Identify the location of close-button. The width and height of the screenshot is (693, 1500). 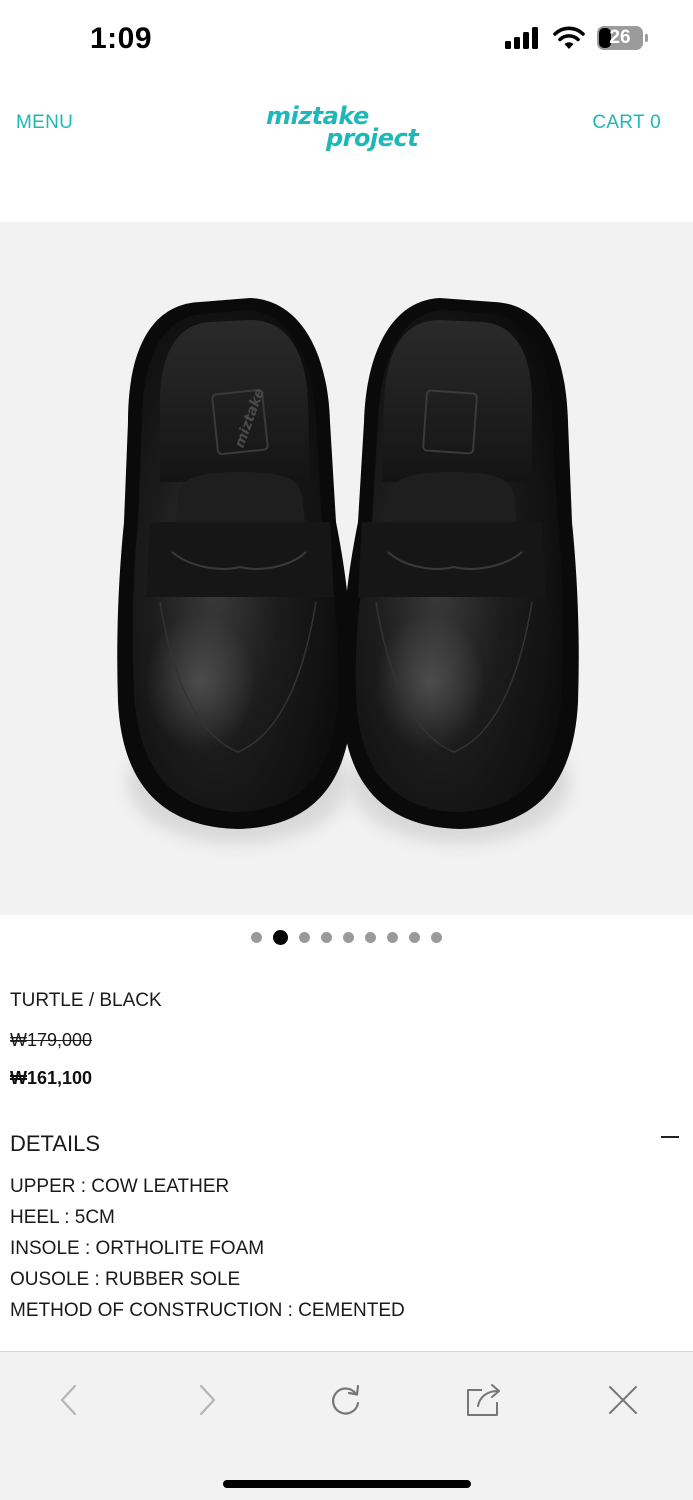
(623, 1400).